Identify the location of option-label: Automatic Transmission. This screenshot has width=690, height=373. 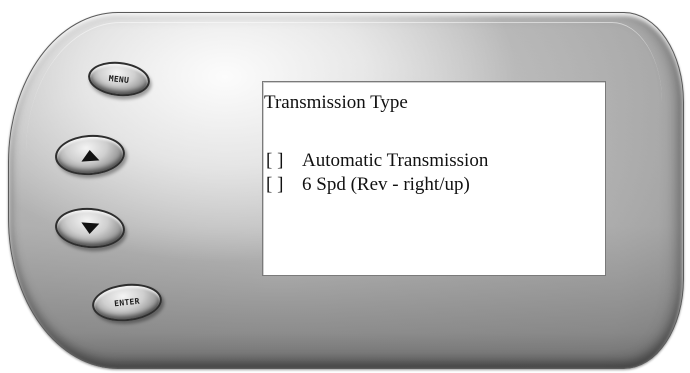
(395, 160).